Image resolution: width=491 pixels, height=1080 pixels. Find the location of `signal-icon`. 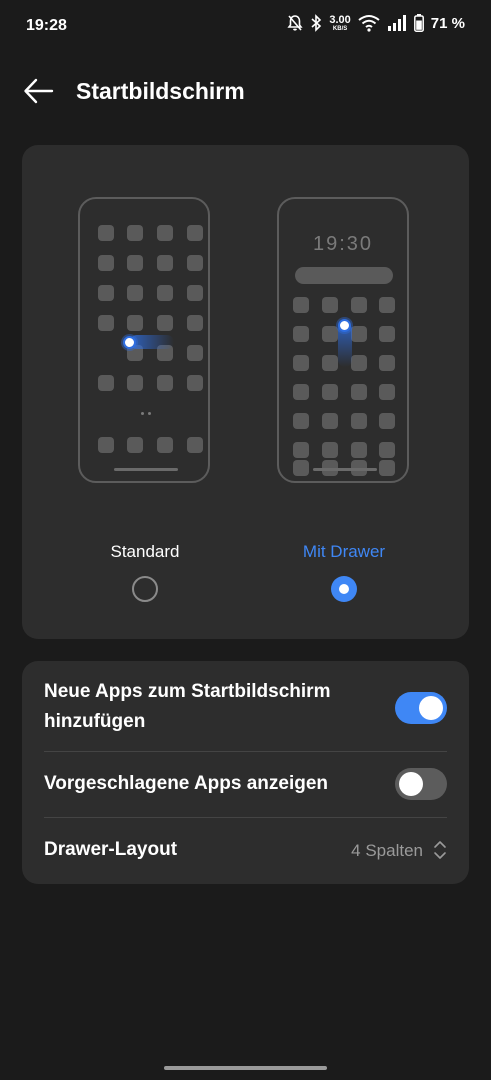

signal-icon is located at coordinates (396, 23).